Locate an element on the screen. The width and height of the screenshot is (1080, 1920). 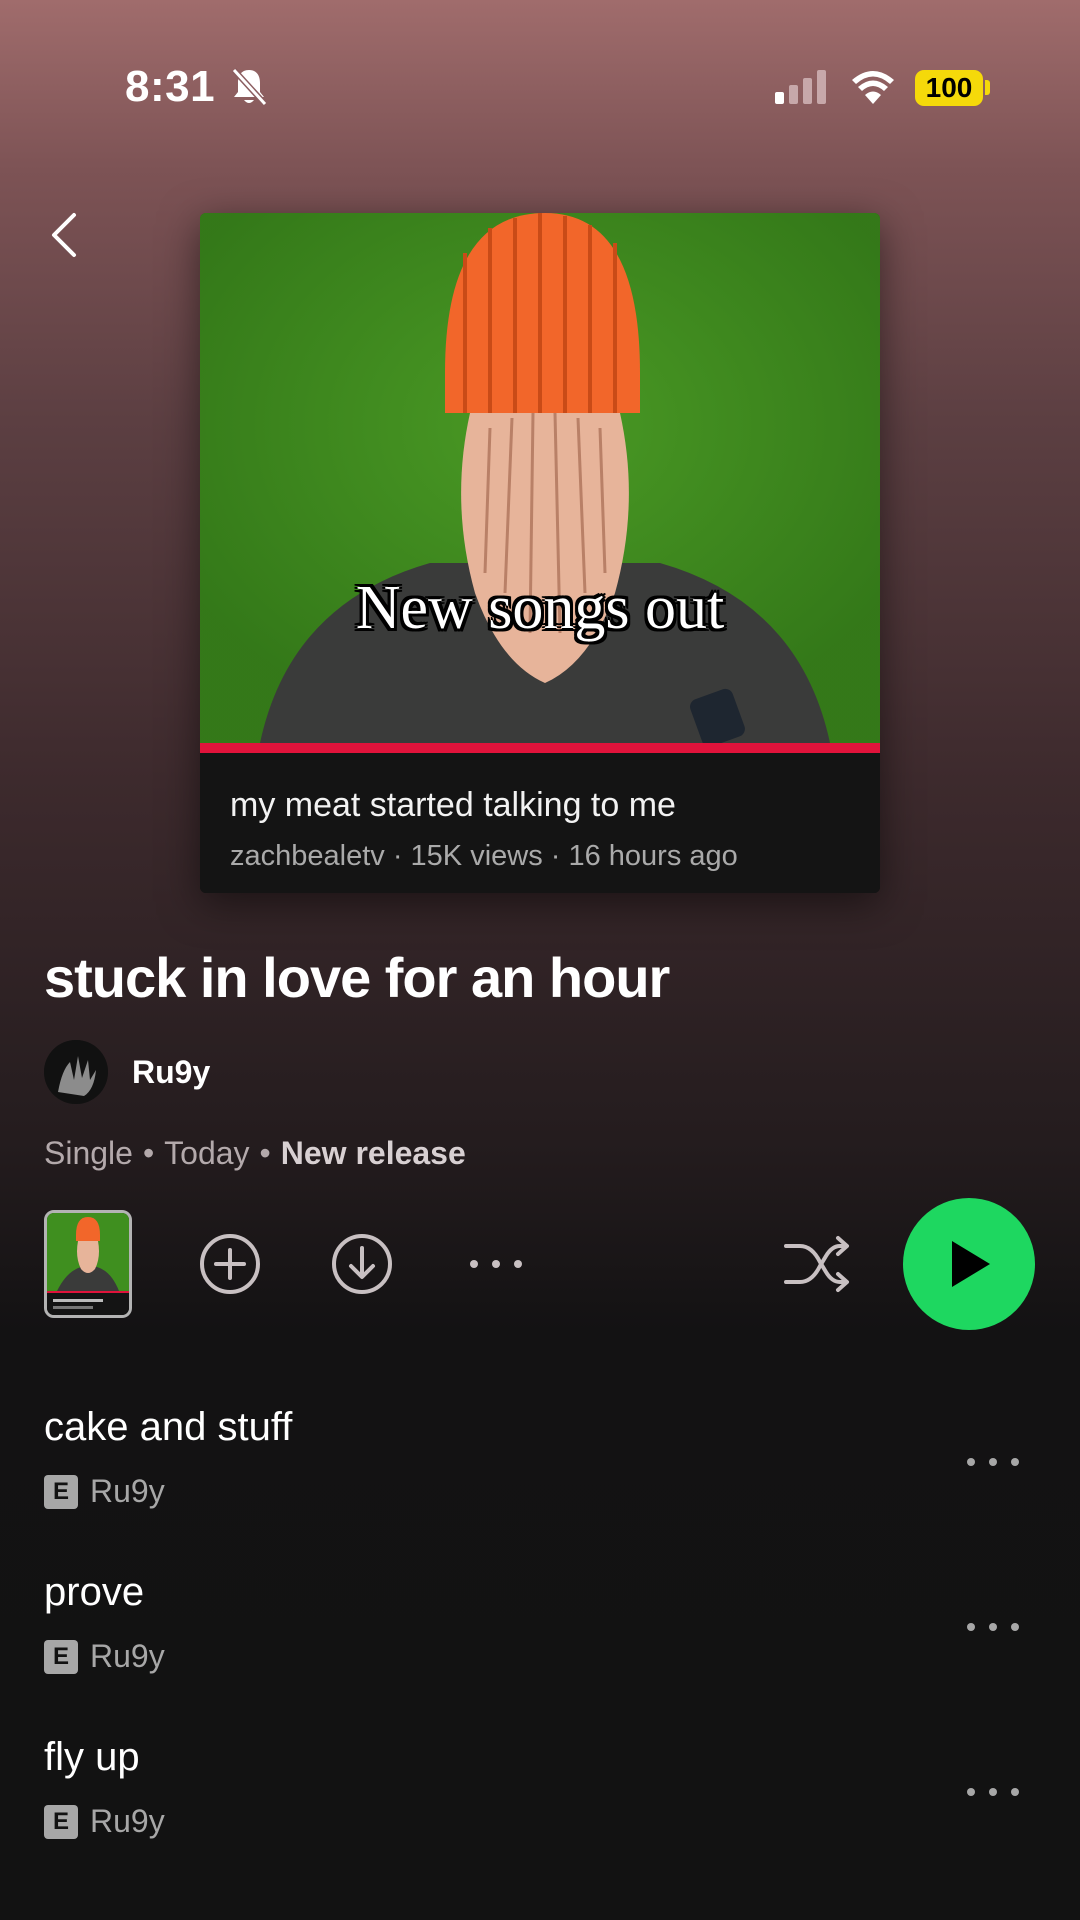
track-title: fly up is located at coordinates (92, 1757).